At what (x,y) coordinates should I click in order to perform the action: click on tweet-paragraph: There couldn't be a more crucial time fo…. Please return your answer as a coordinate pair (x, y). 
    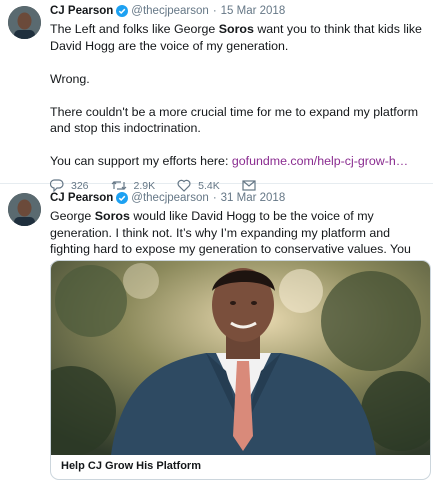
    Looking at the image, I should click on (236, 120).